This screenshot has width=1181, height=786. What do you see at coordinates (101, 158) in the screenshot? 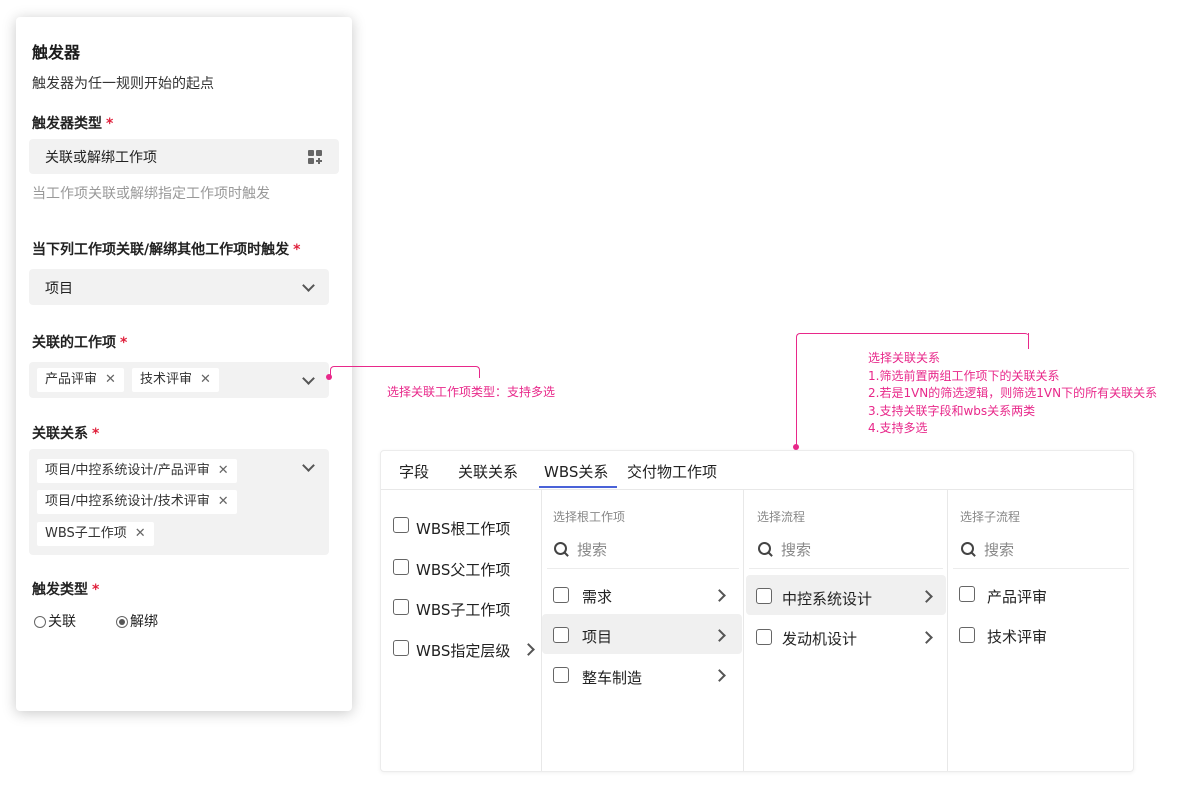
I see `trigger-type-value: 关联或解绑工作项` at bounding box center [101, 158].